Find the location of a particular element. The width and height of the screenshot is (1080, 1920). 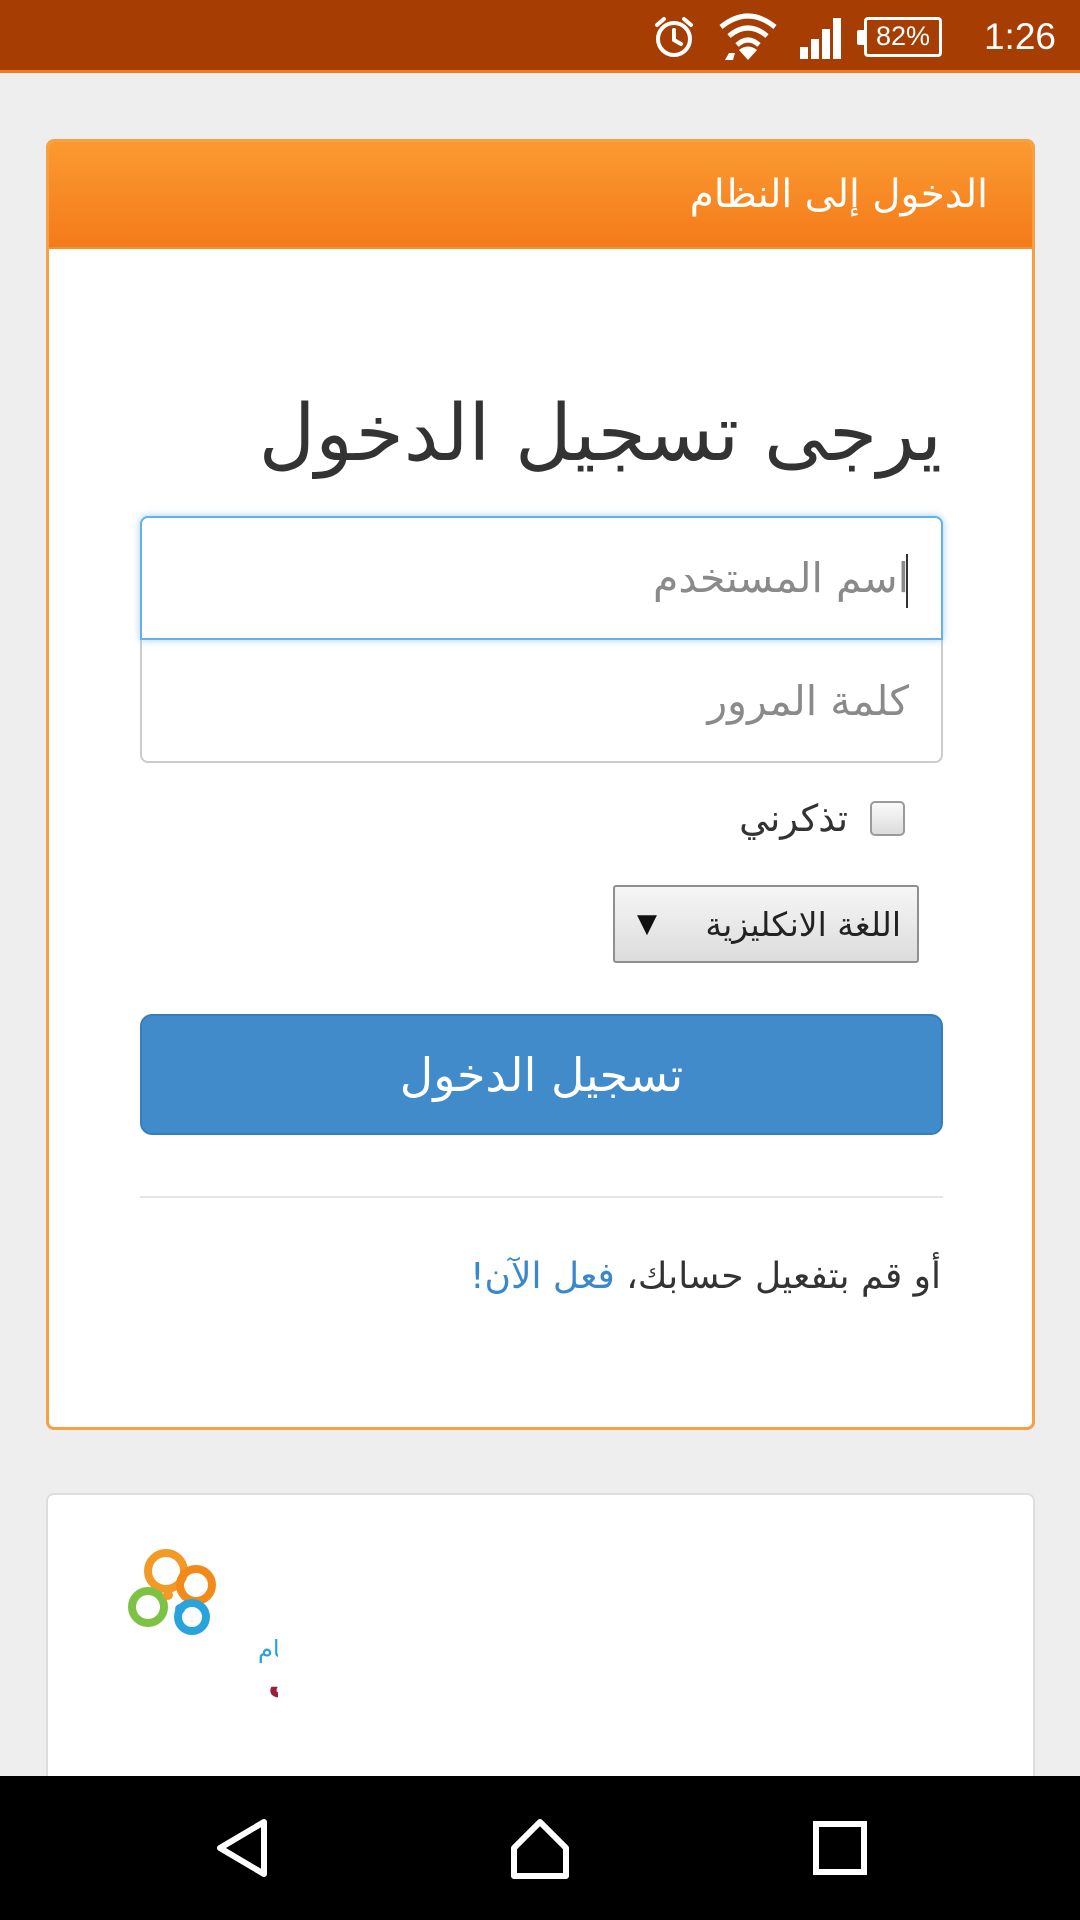

language-select: اللغة الانكليزية ▼ is located at coordinates (766, 924).